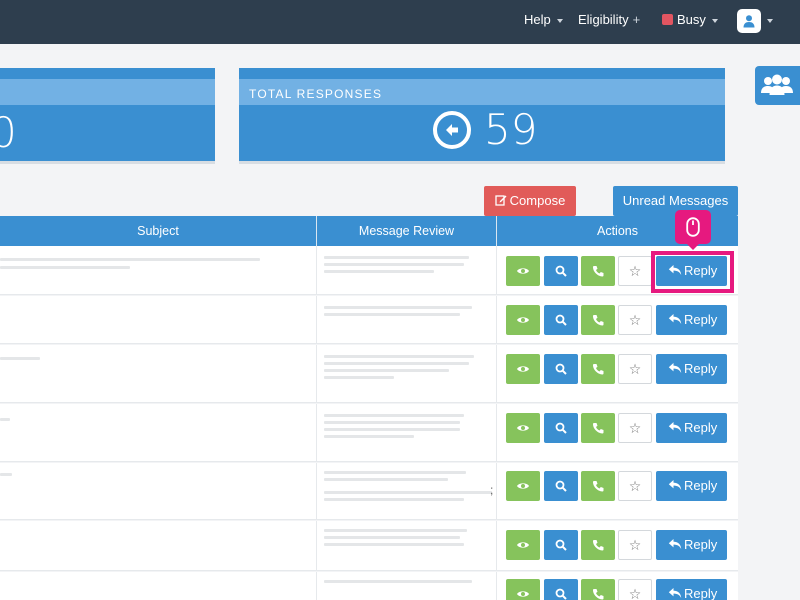 The image size is (800, 600). Describe the element at coordinates (690, 22) in the screenshot. I see `status-menu: Busy` at that location.